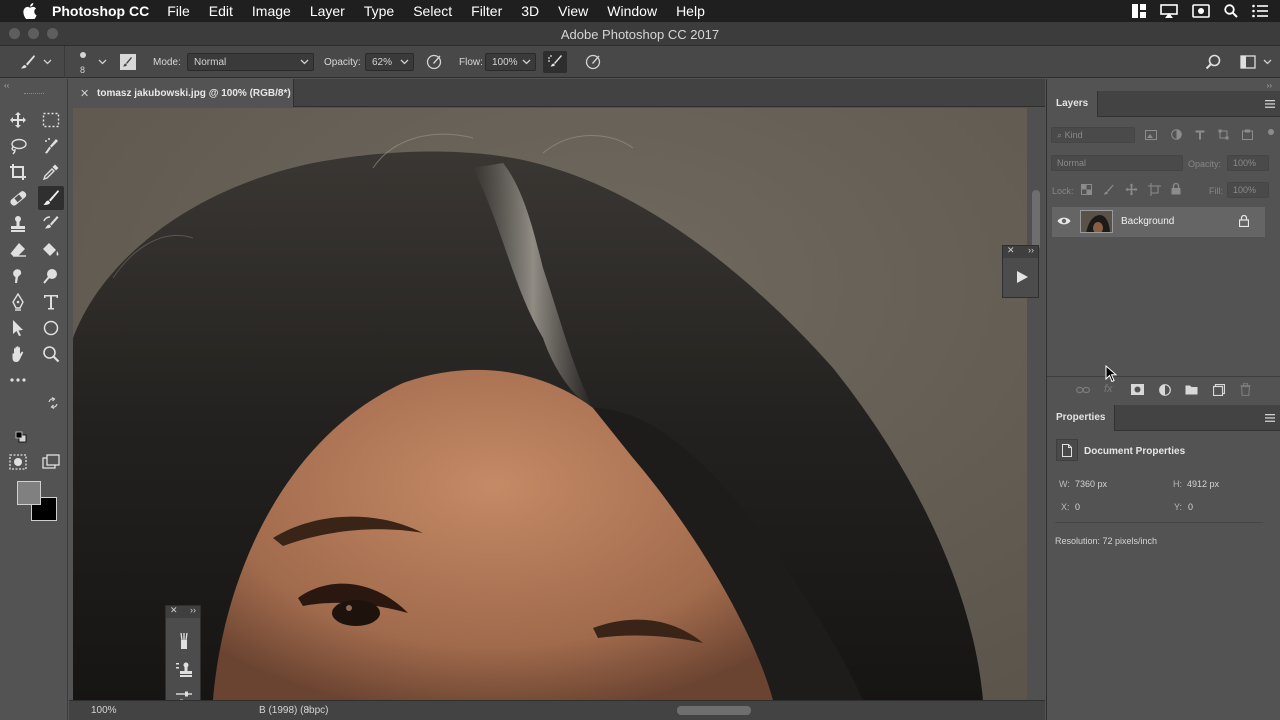  What do you see at coordinates (530, 11) in the screenshot?
I see `menu-3d: 3D` at bounding box center [530, 11].